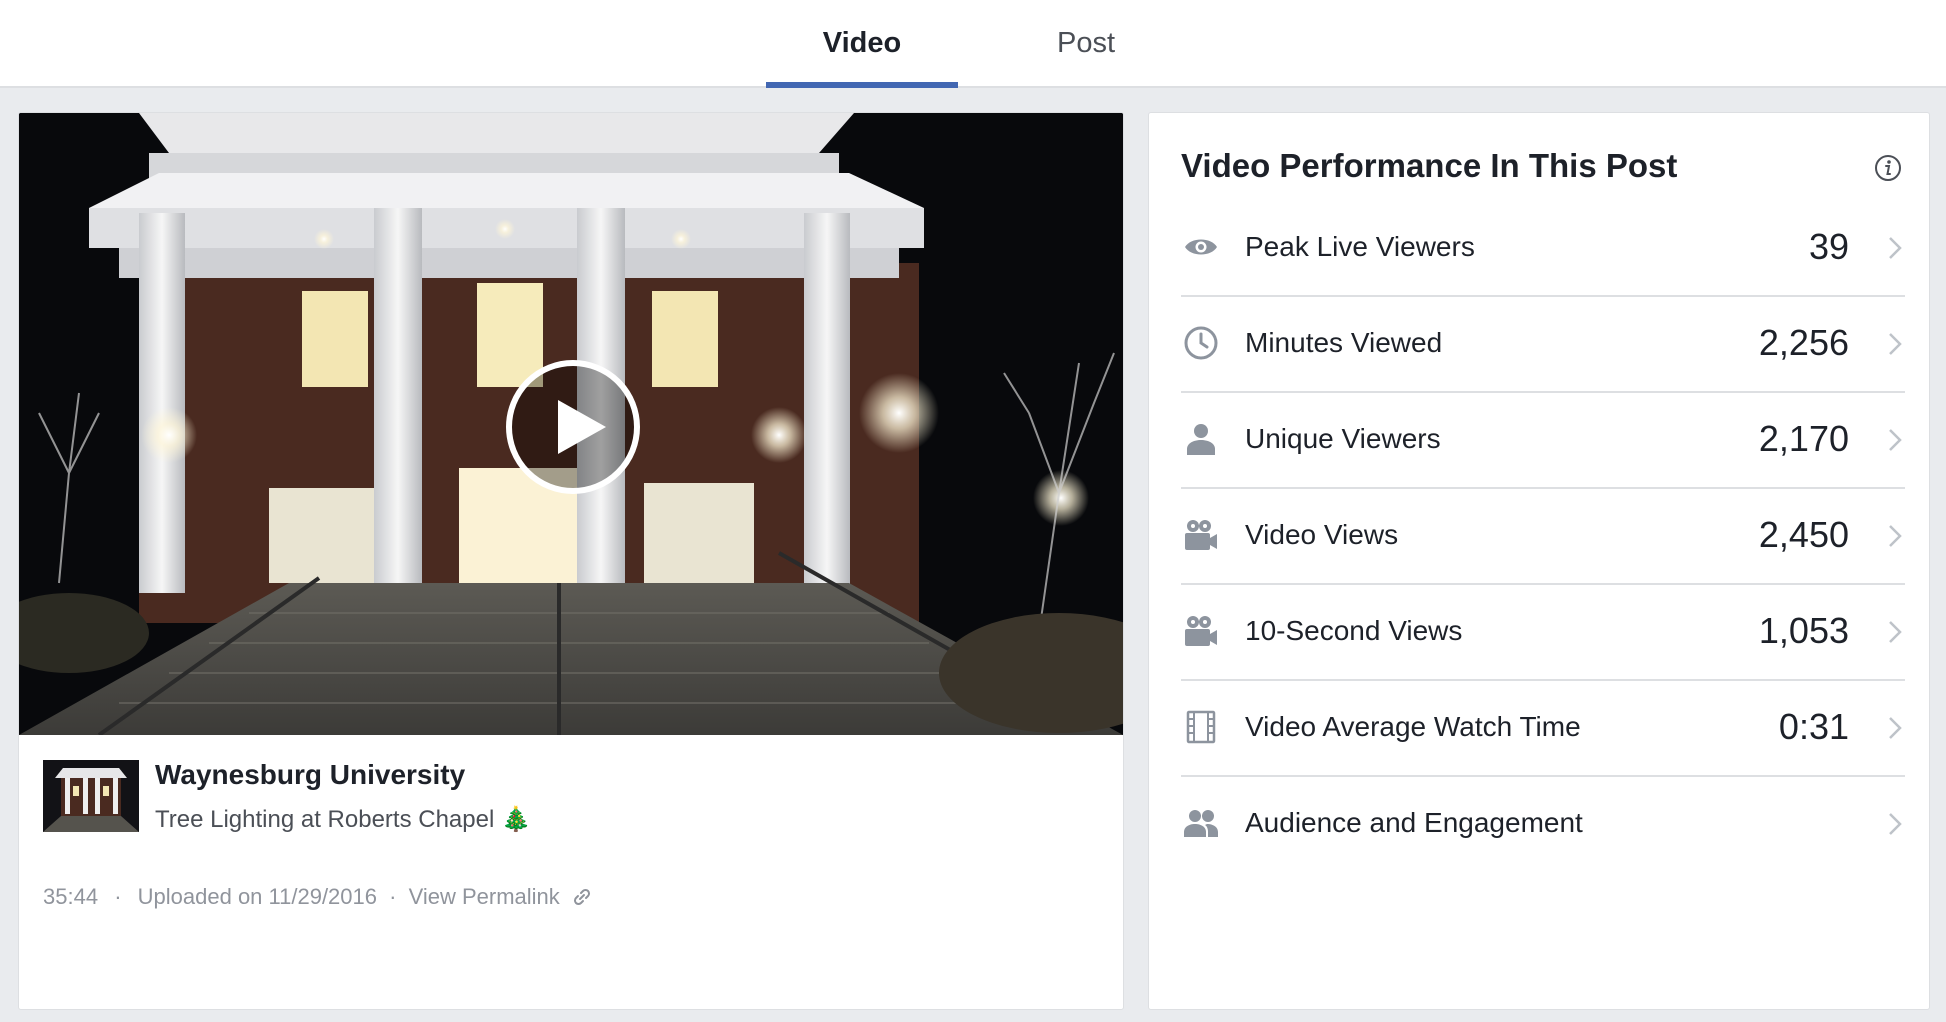  I want to click on tab-post: Post, so click(1086, 43).